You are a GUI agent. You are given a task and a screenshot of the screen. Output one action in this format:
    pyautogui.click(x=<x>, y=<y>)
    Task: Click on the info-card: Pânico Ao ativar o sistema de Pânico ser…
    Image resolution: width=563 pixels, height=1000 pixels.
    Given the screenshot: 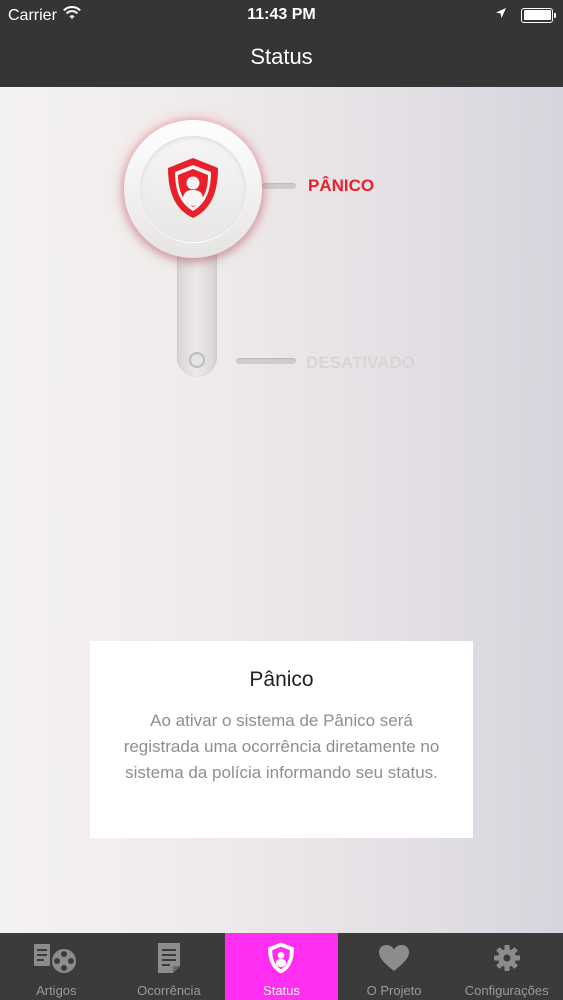 What is the action you would take?
    pyautogui.click(x=281, y=739)
    